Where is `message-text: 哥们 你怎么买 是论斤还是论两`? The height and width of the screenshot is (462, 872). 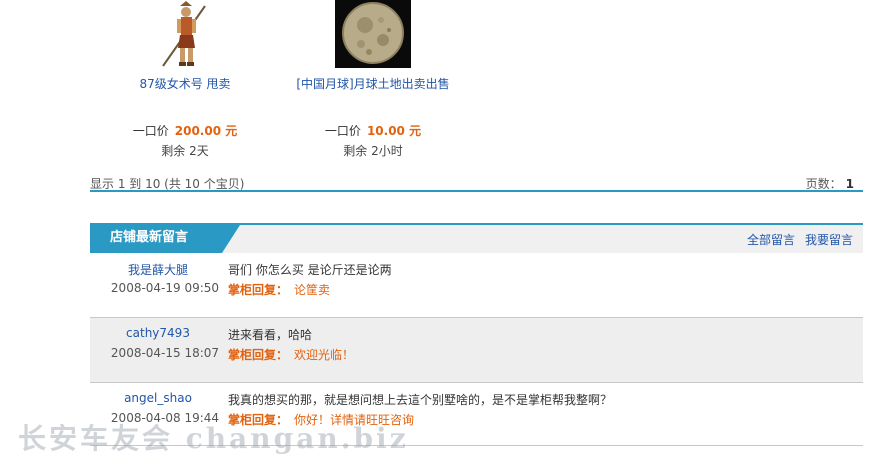 message-text: 哥们 你怎么买 是论斤还是论两 is located at coordinates (310, 270).